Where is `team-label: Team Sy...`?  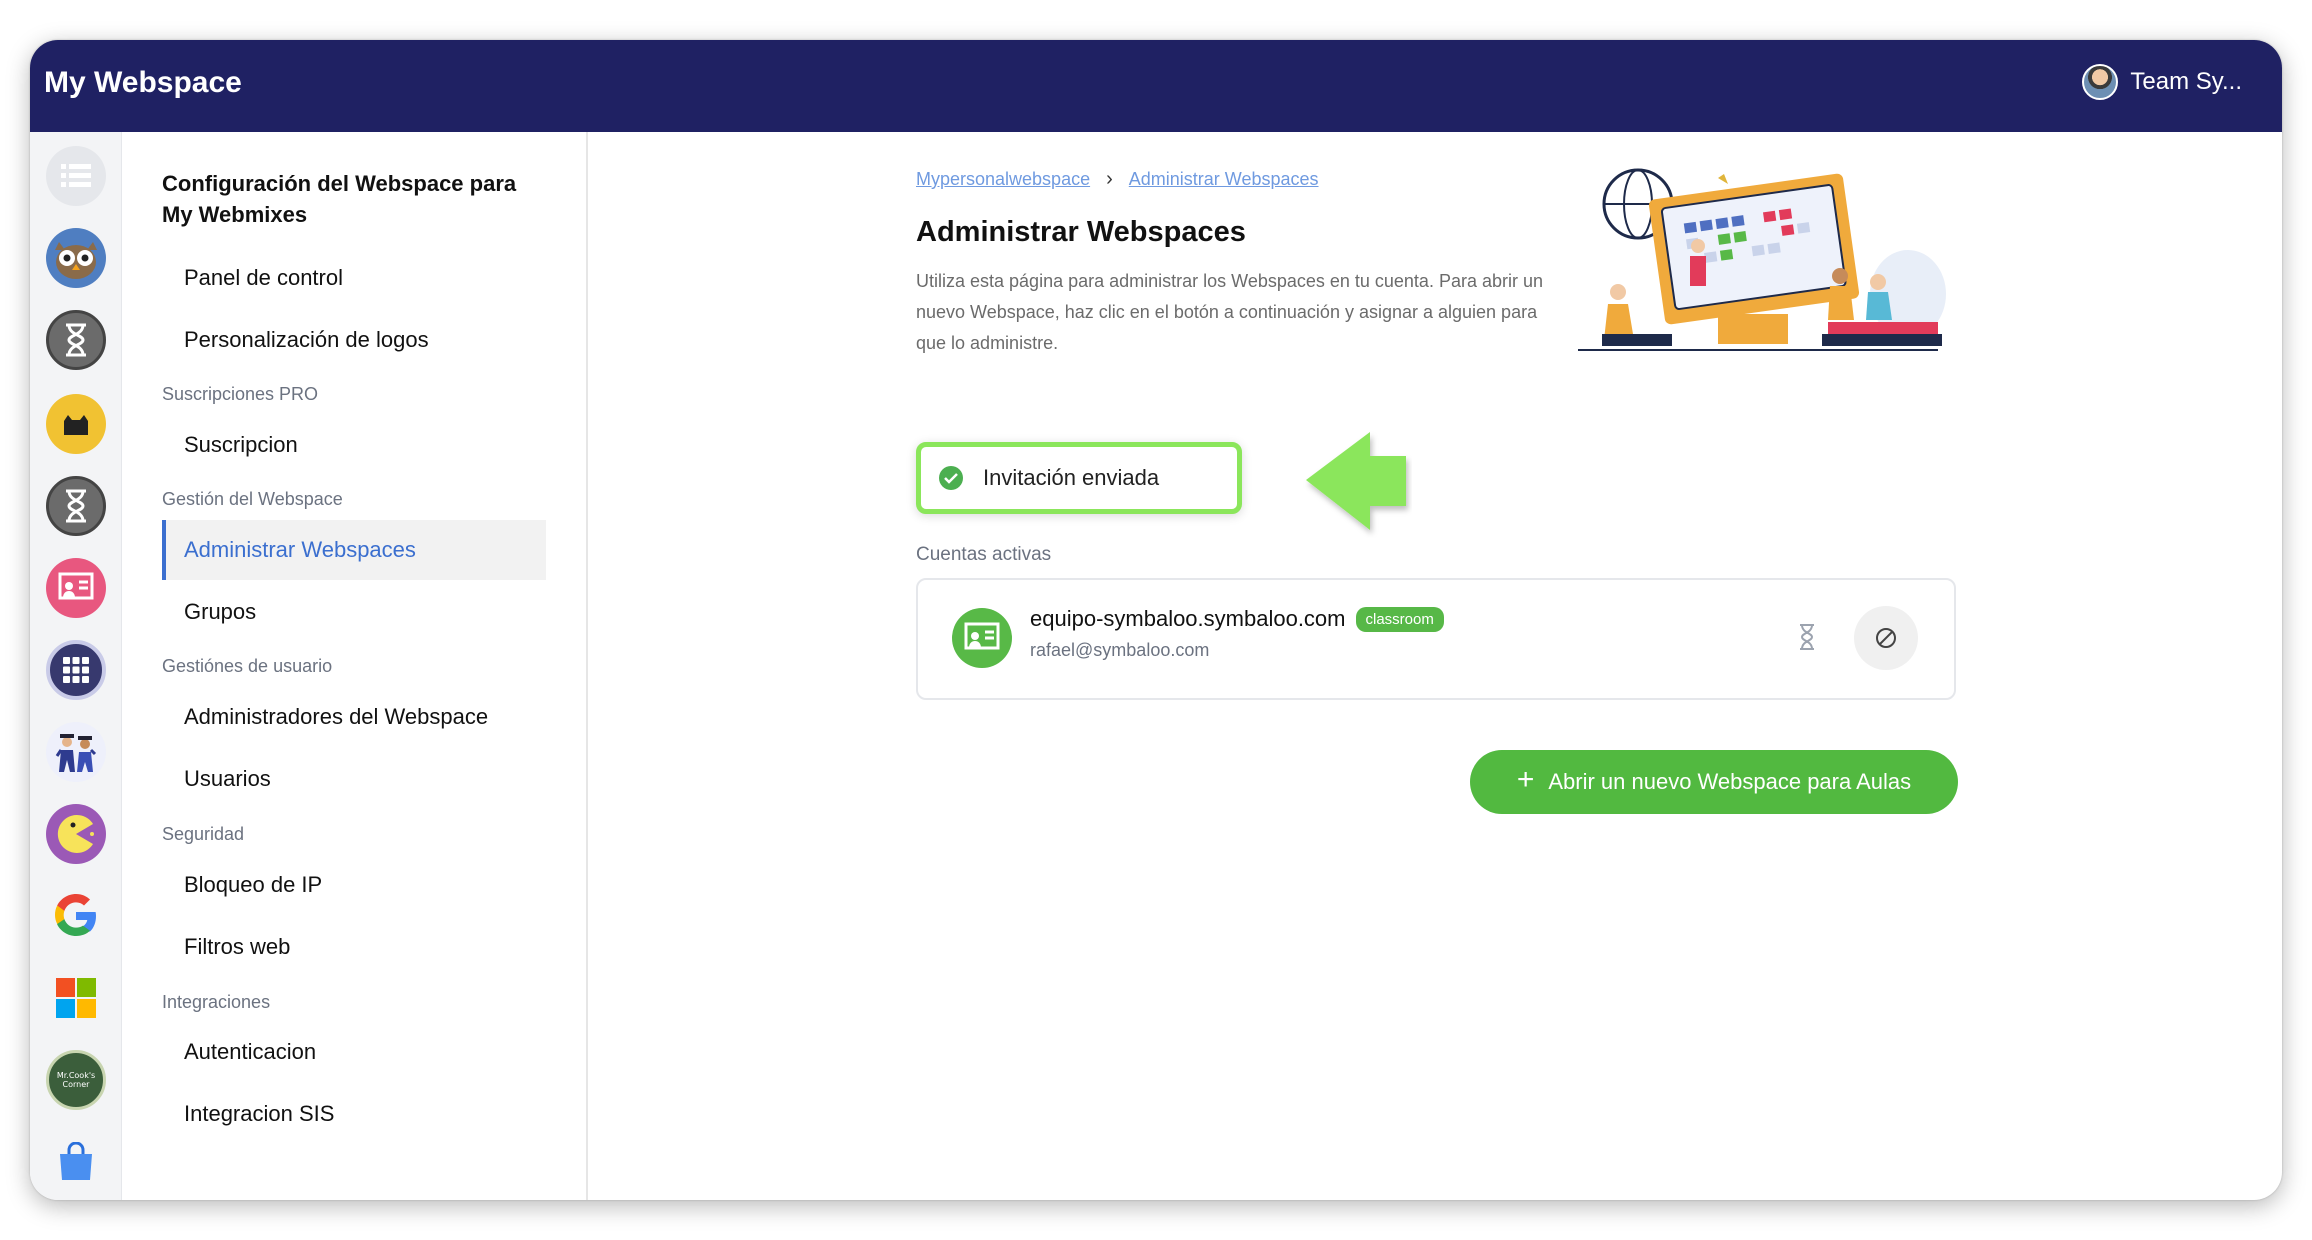
team-label: Team Sy... is located at coordinates (2186, 81).